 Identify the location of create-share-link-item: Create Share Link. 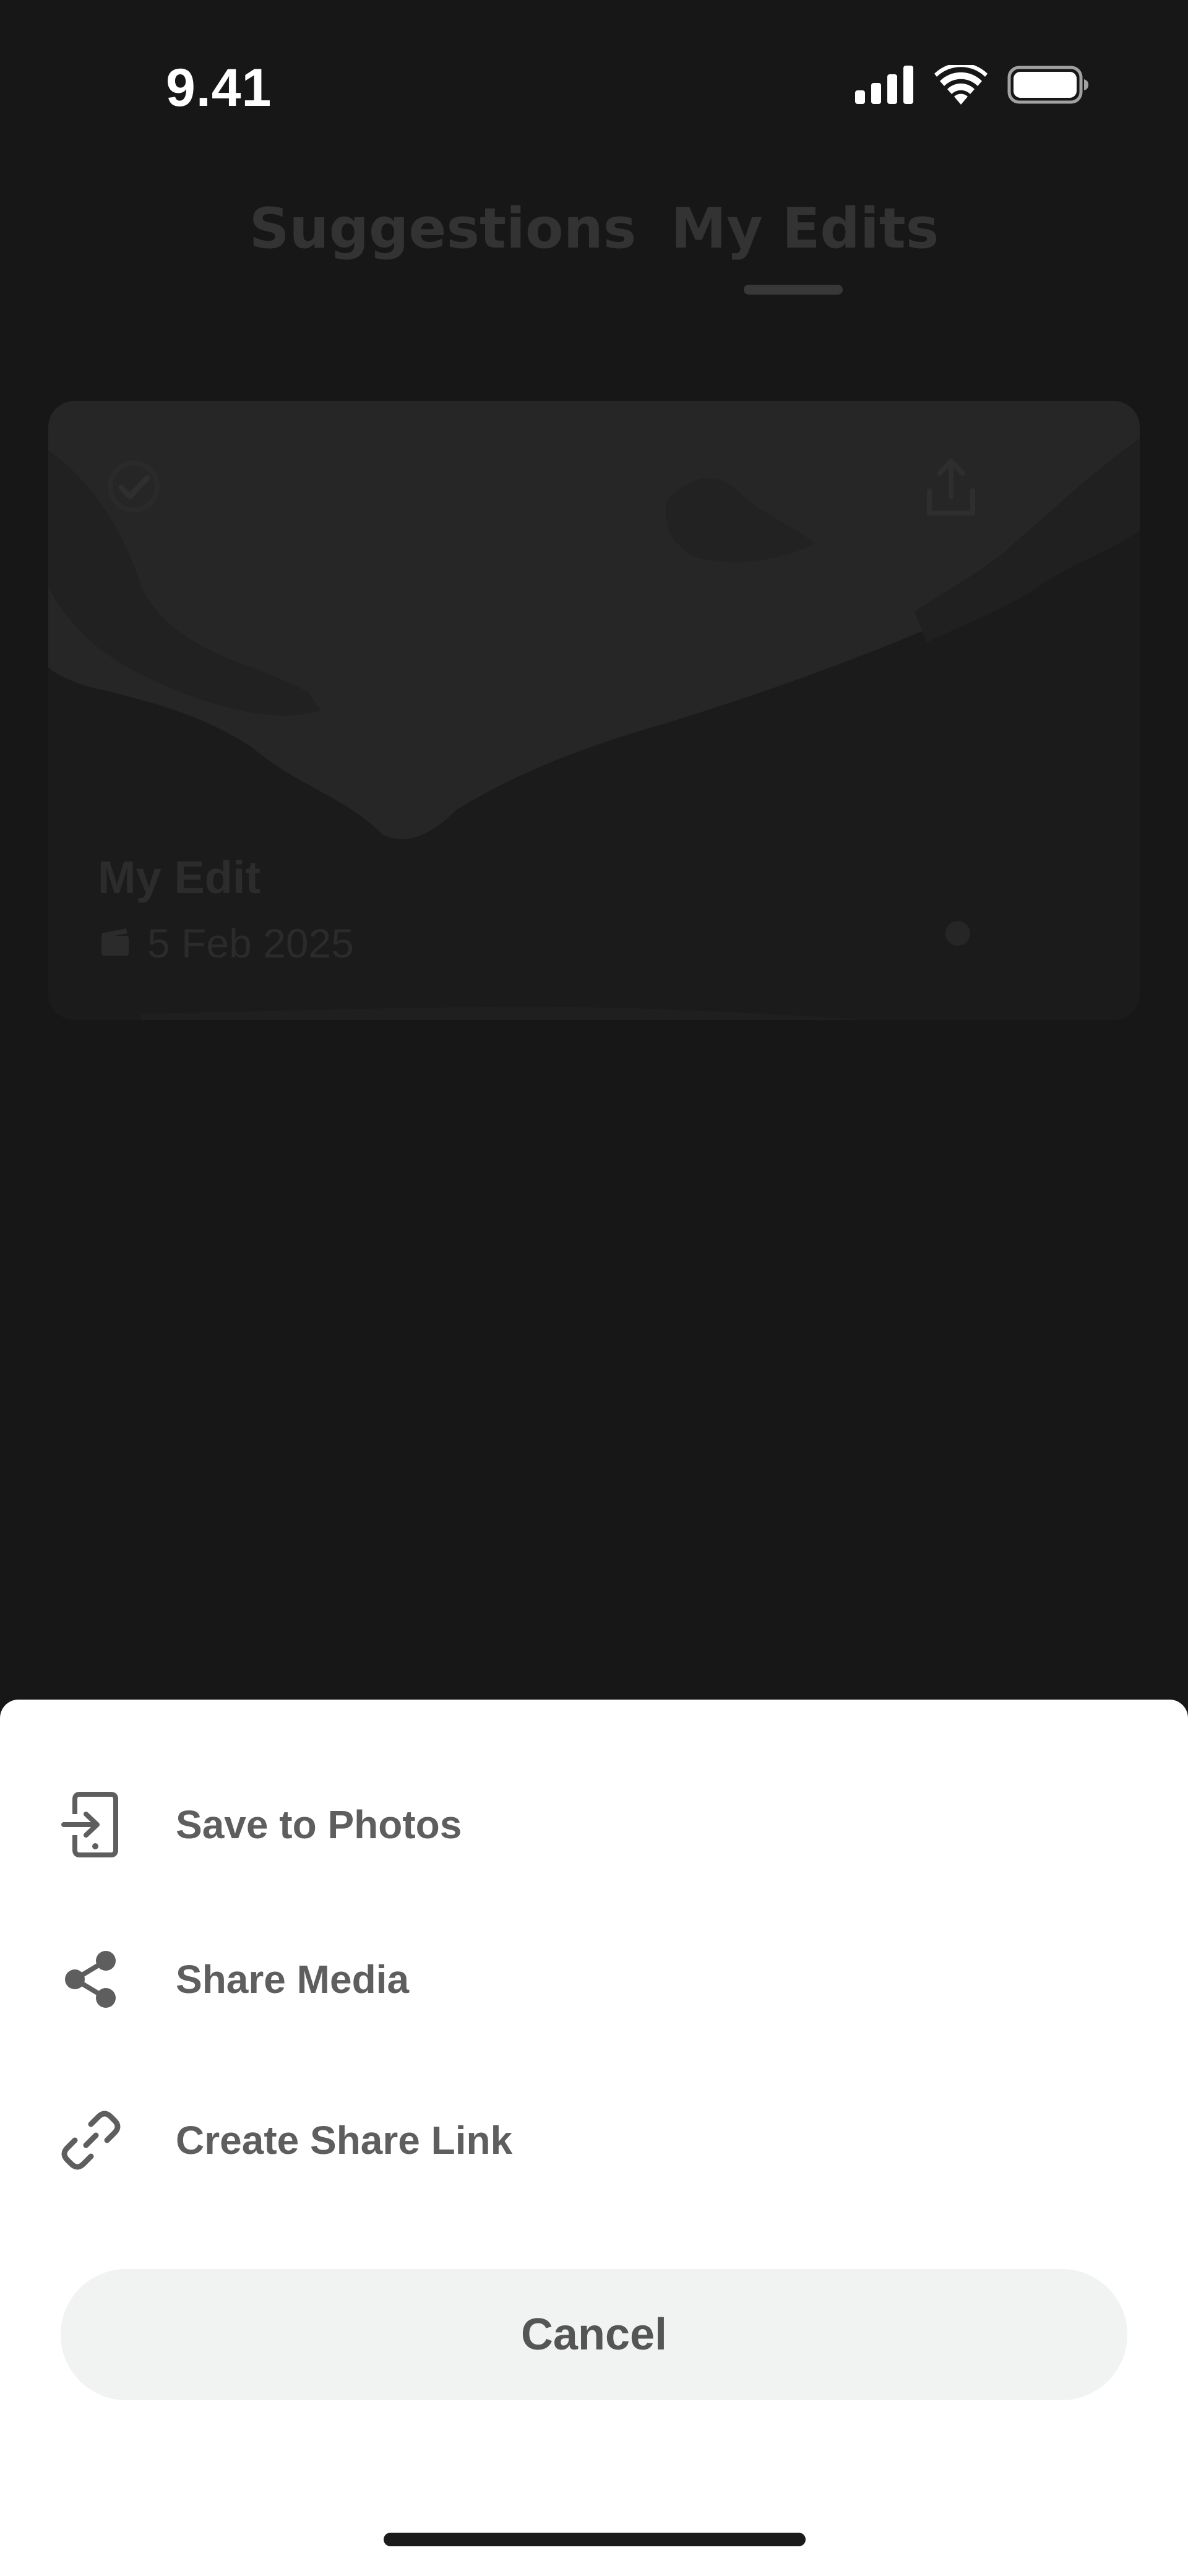
(594, 2140).